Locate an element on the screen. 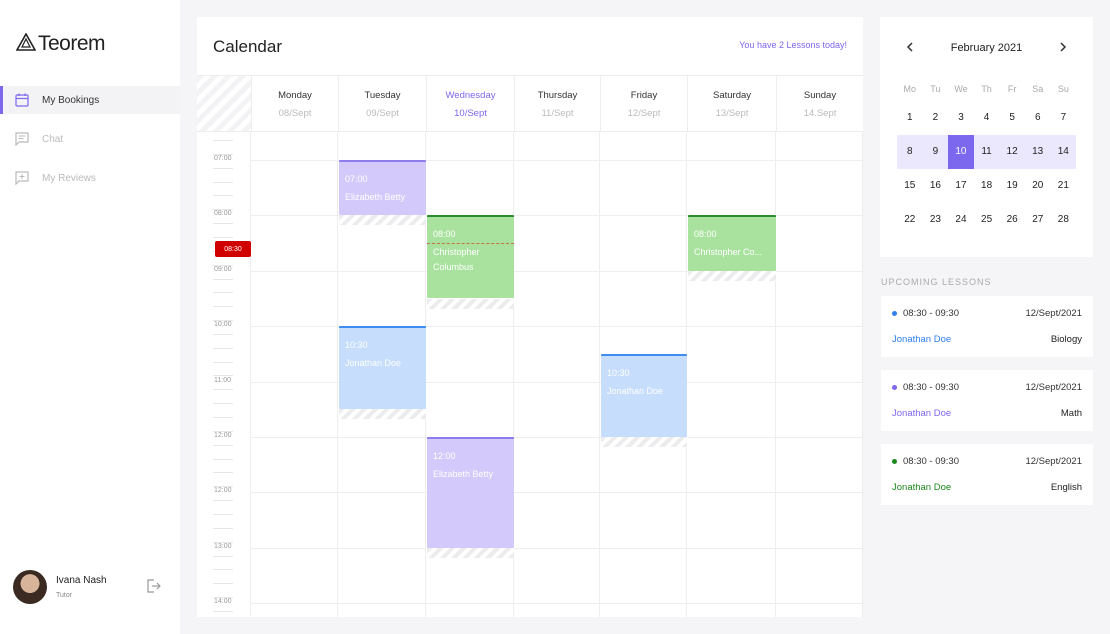  sidebar-item-chat: Chat is located at coordinates (90, 139).